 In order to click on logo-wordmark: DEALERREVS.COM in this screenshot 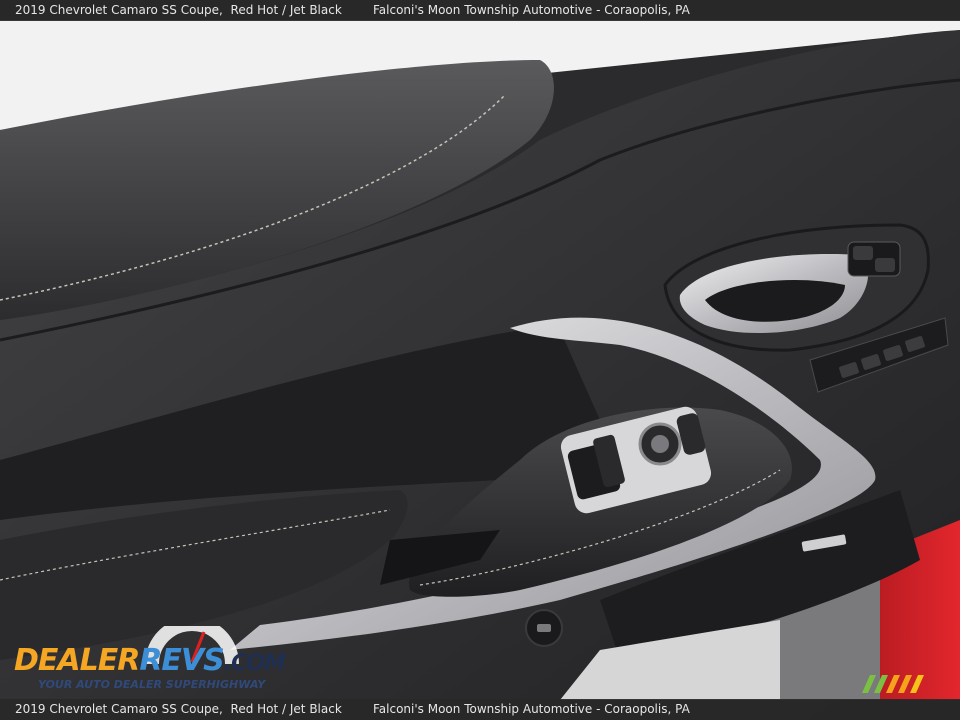, I will do `click(150, 660)`.